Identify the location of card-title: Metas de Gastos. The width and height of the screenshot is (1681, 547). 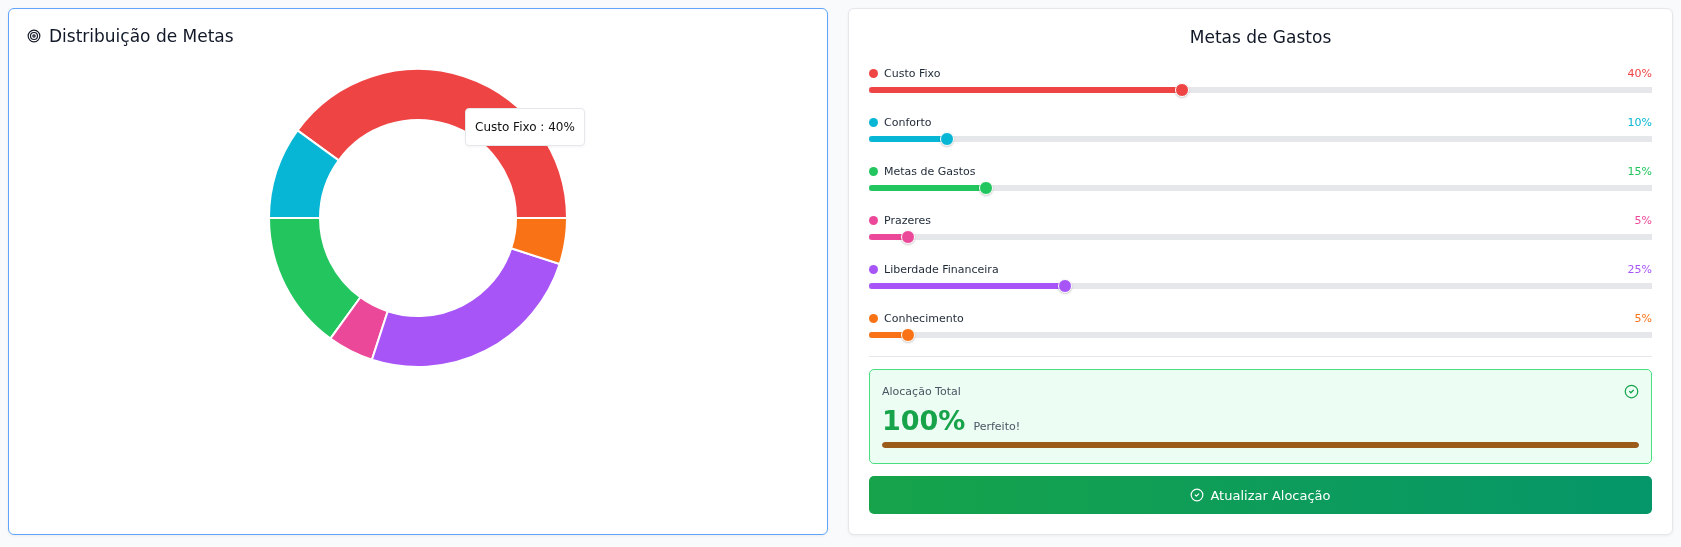
(1260, 37).